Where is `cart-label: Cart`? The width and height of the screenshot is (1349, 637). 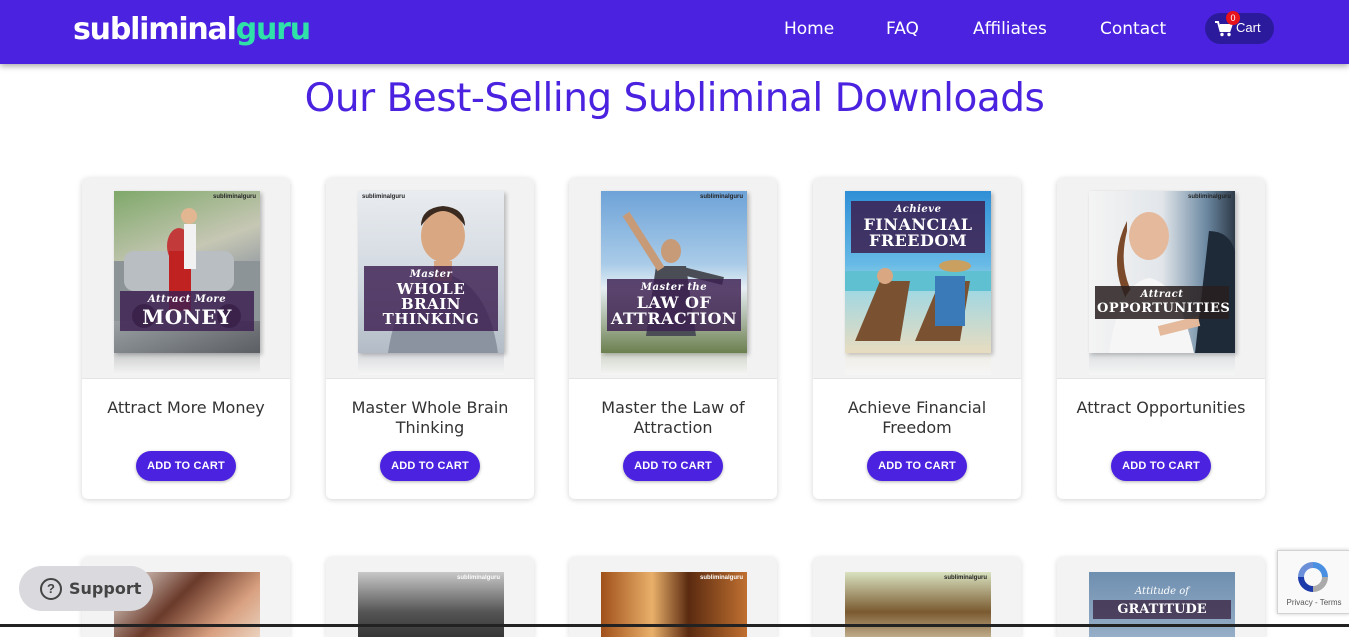 cart-label: Cart is located at coordinates (1248, 27).